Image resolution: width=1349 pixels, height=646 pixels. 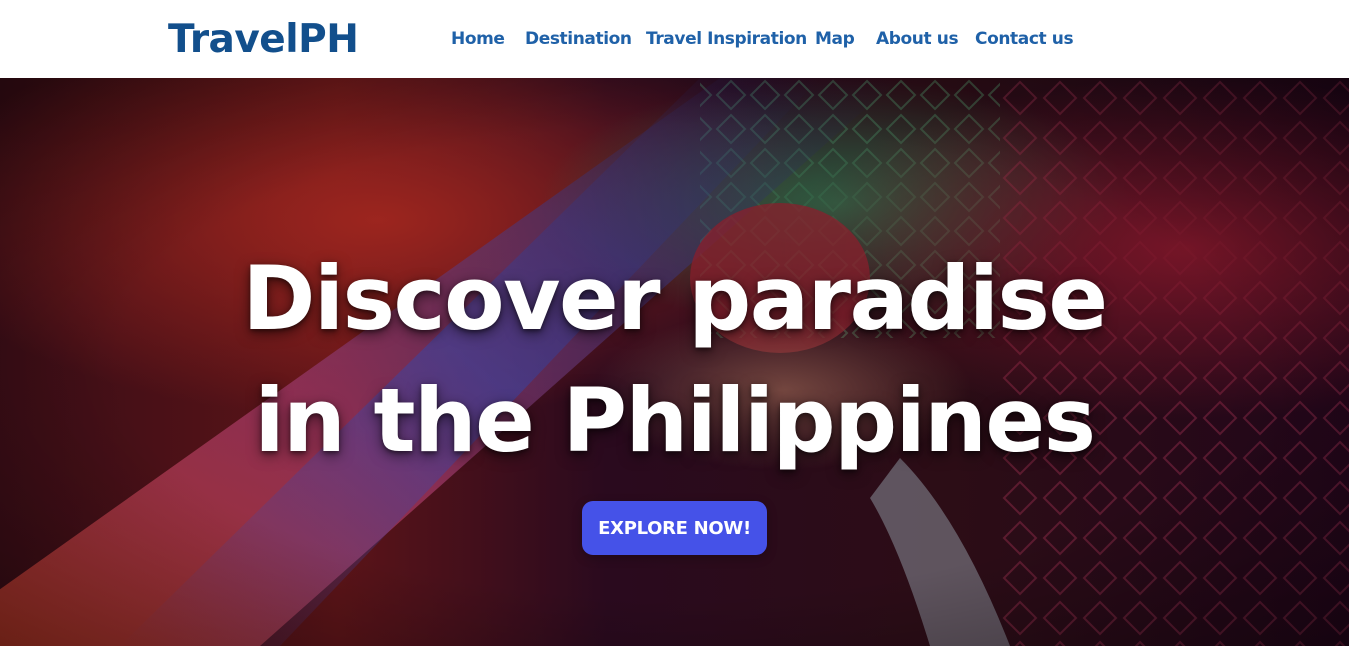 What do you see at coordinates (675, 420) in the screenshot?
I see `hero-title-line-2: in the Philippines` at bounding box center [675, 420].